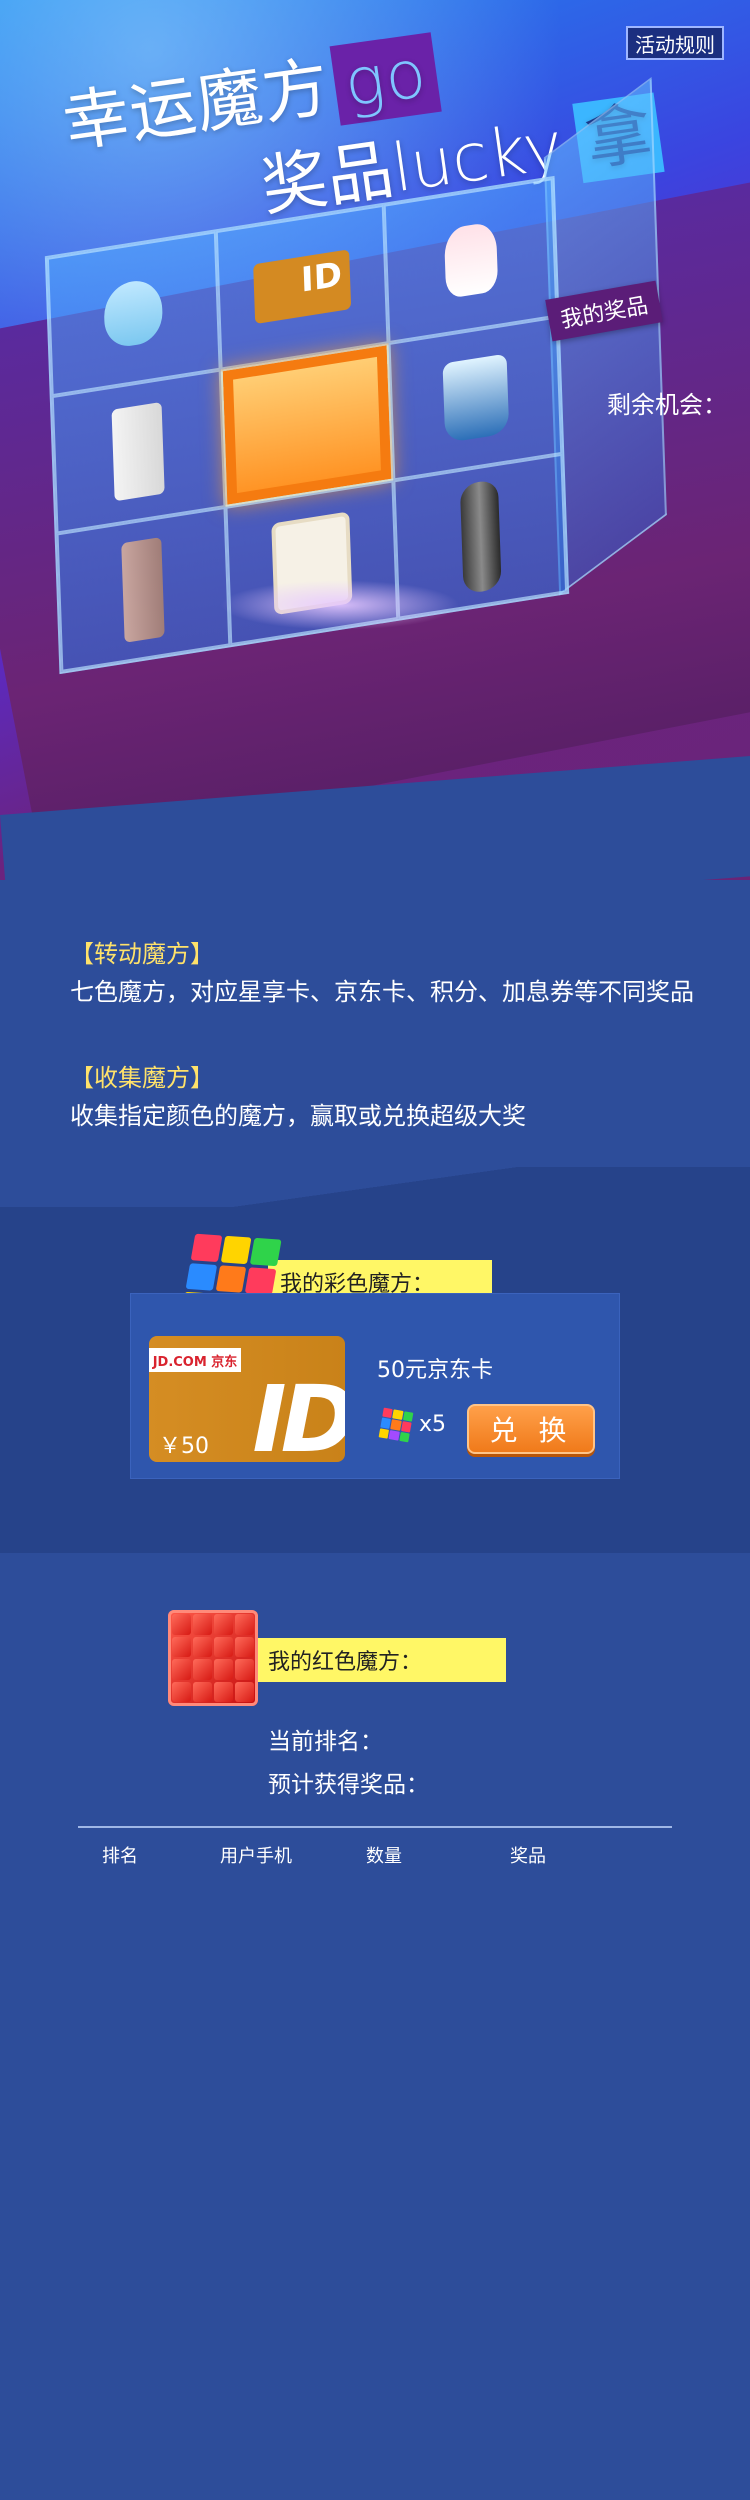 The image size is (750, 2500). Describe the element at coordinates (247, 1399) in the screenshot. I see `jd-card-image: JD.COM 京东 ID ￥50` at that location.